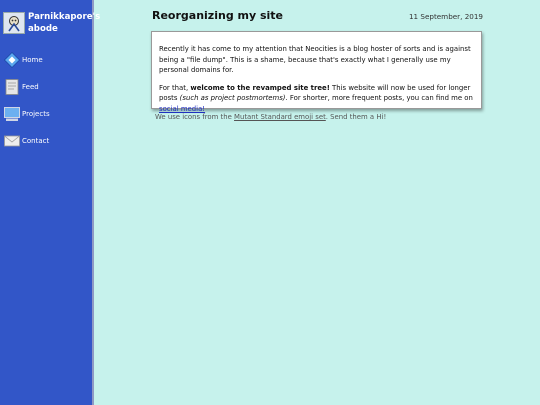 This screenshot has height=405, width=540. I want to click on footer-tail: . Send them a Hi!, so click(356, 117).